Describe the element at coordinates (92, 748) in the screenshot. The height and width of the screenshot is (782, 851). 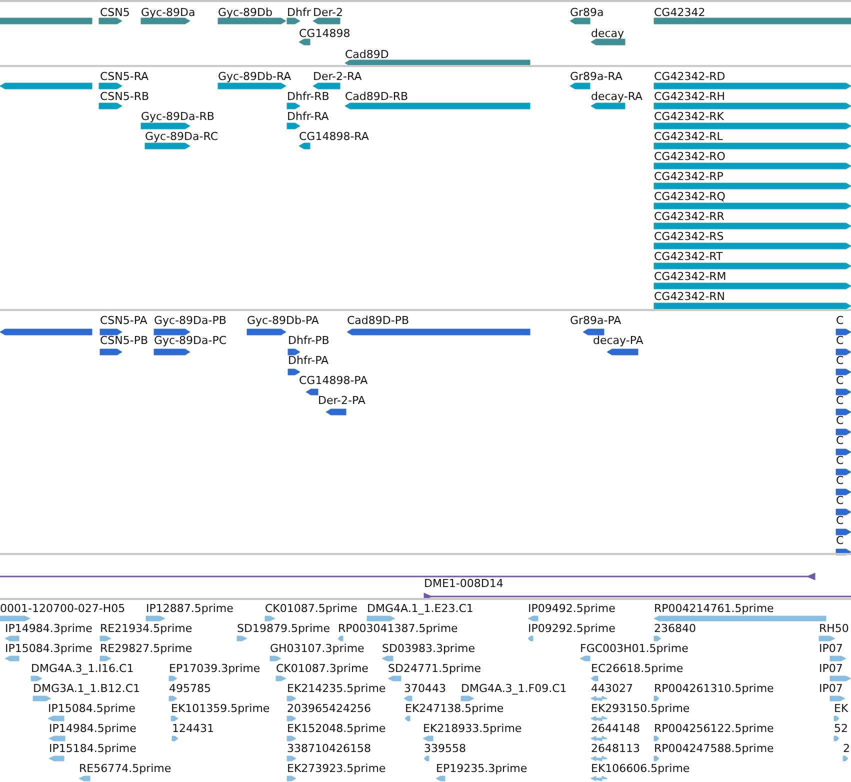
I see `feature-label: IP15184.5prime` at that location.